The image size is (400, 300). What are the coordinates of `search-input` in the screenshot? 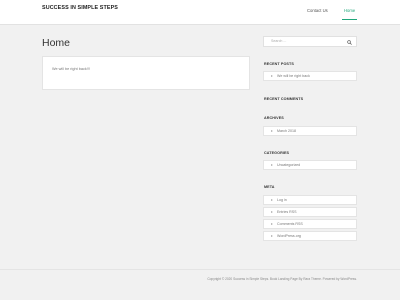 It's located at (306, 41).